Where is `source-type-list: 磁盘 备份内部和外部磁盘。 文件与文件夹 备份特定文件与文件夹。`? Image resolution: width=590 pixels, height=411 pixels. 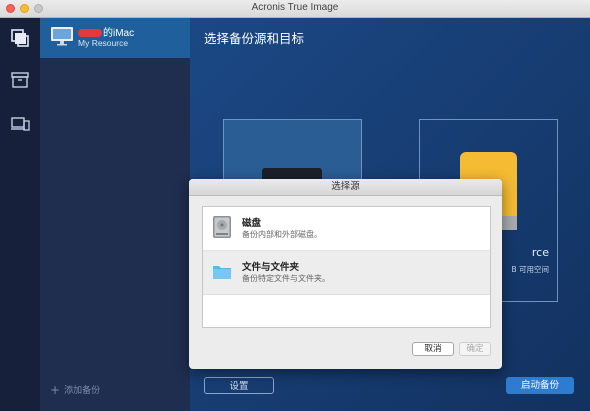 source-type-list: 磁盘 备份内部和外部磁盘。 文件与文件夹 备份特定文件与文件夹。 is located at coordinates (346, 267).